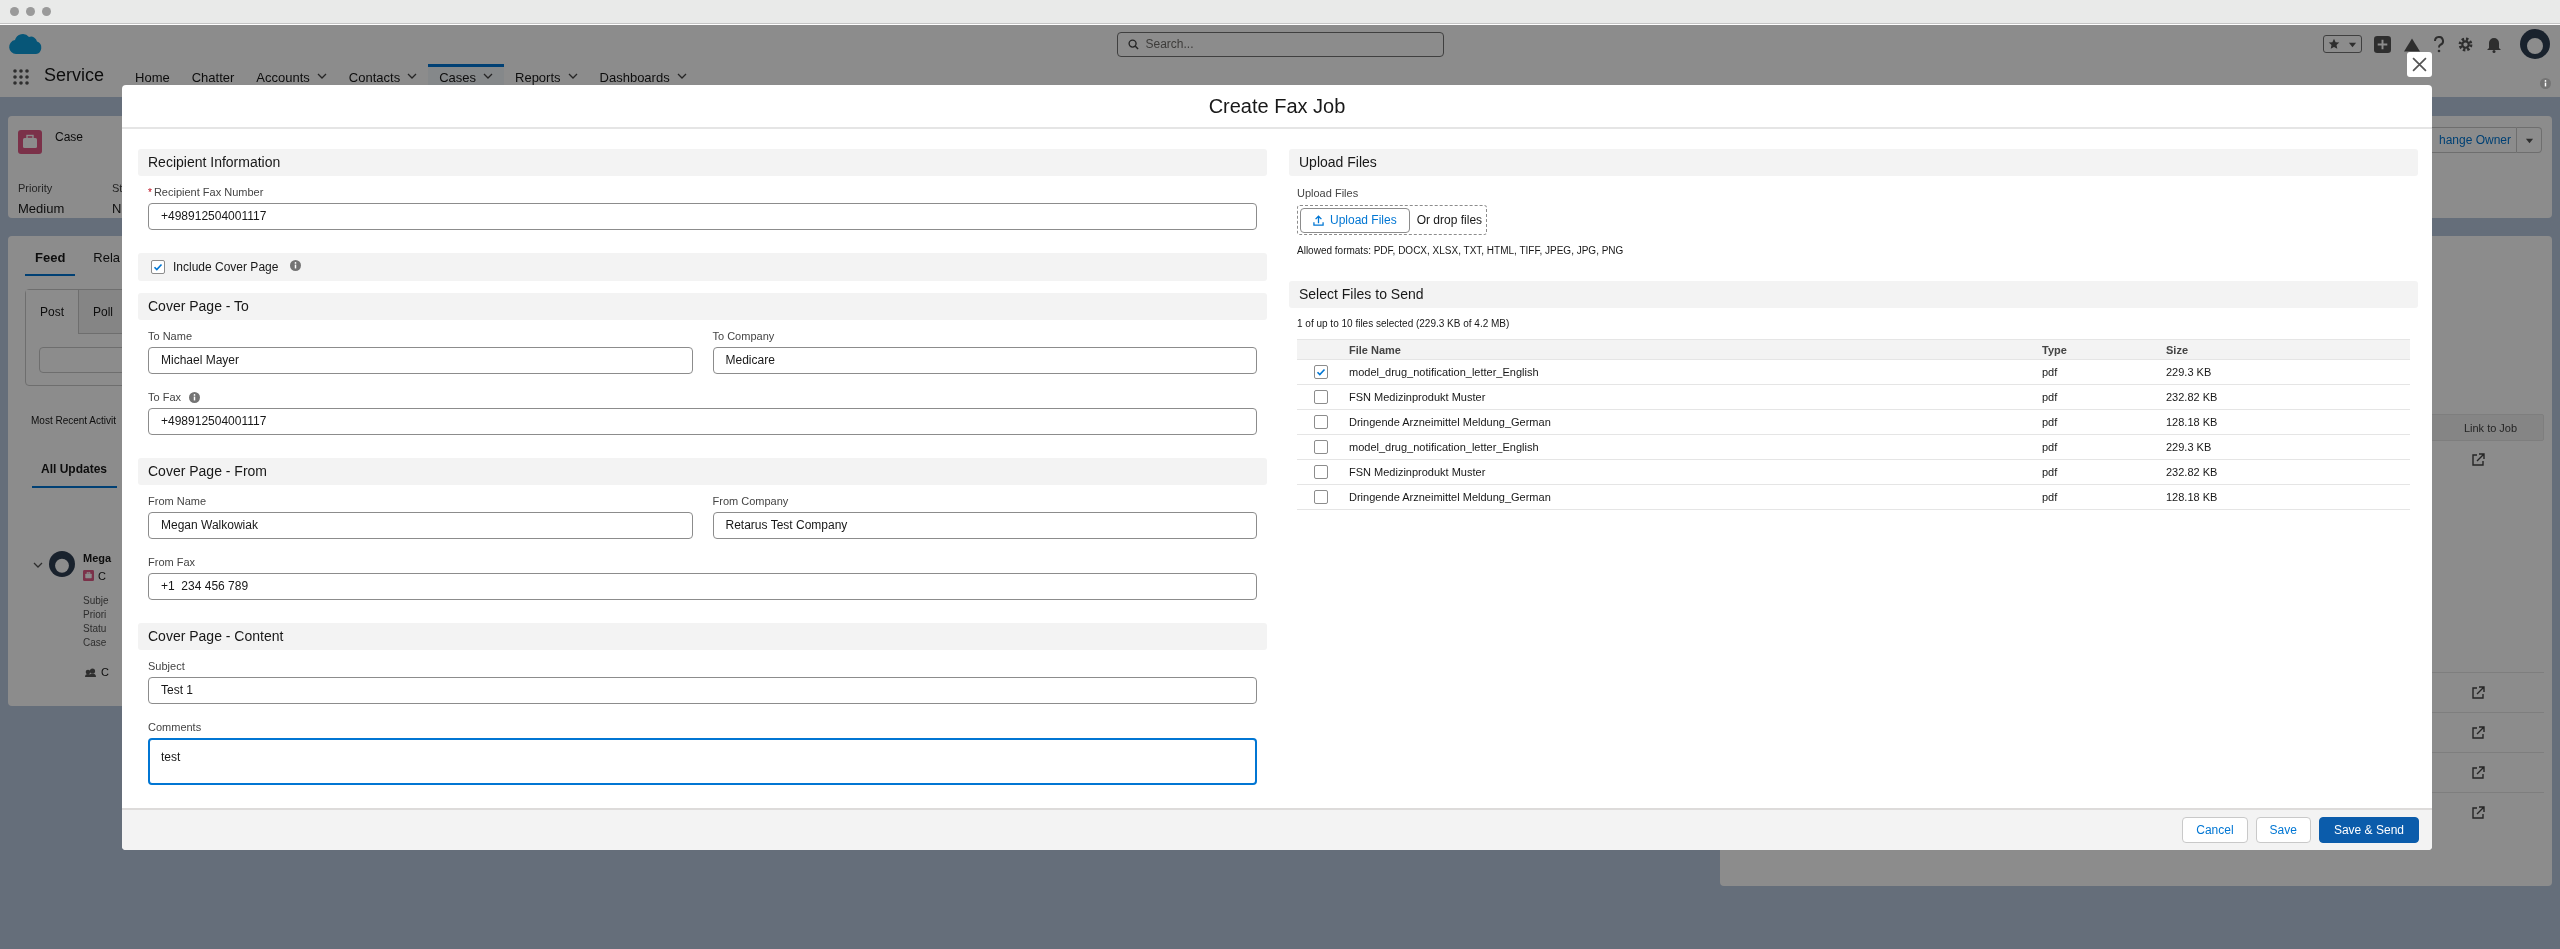 This screenshot has height=949, width=2560. I want to click on text-field: Medicare, so click(984, 360).